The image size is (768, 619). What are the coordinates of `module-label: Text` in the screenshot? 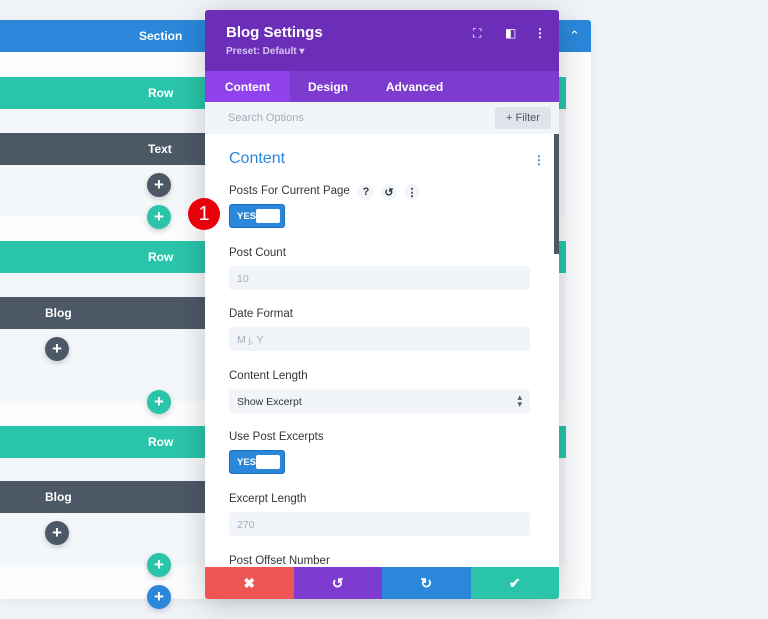 It's located at (160, 149).